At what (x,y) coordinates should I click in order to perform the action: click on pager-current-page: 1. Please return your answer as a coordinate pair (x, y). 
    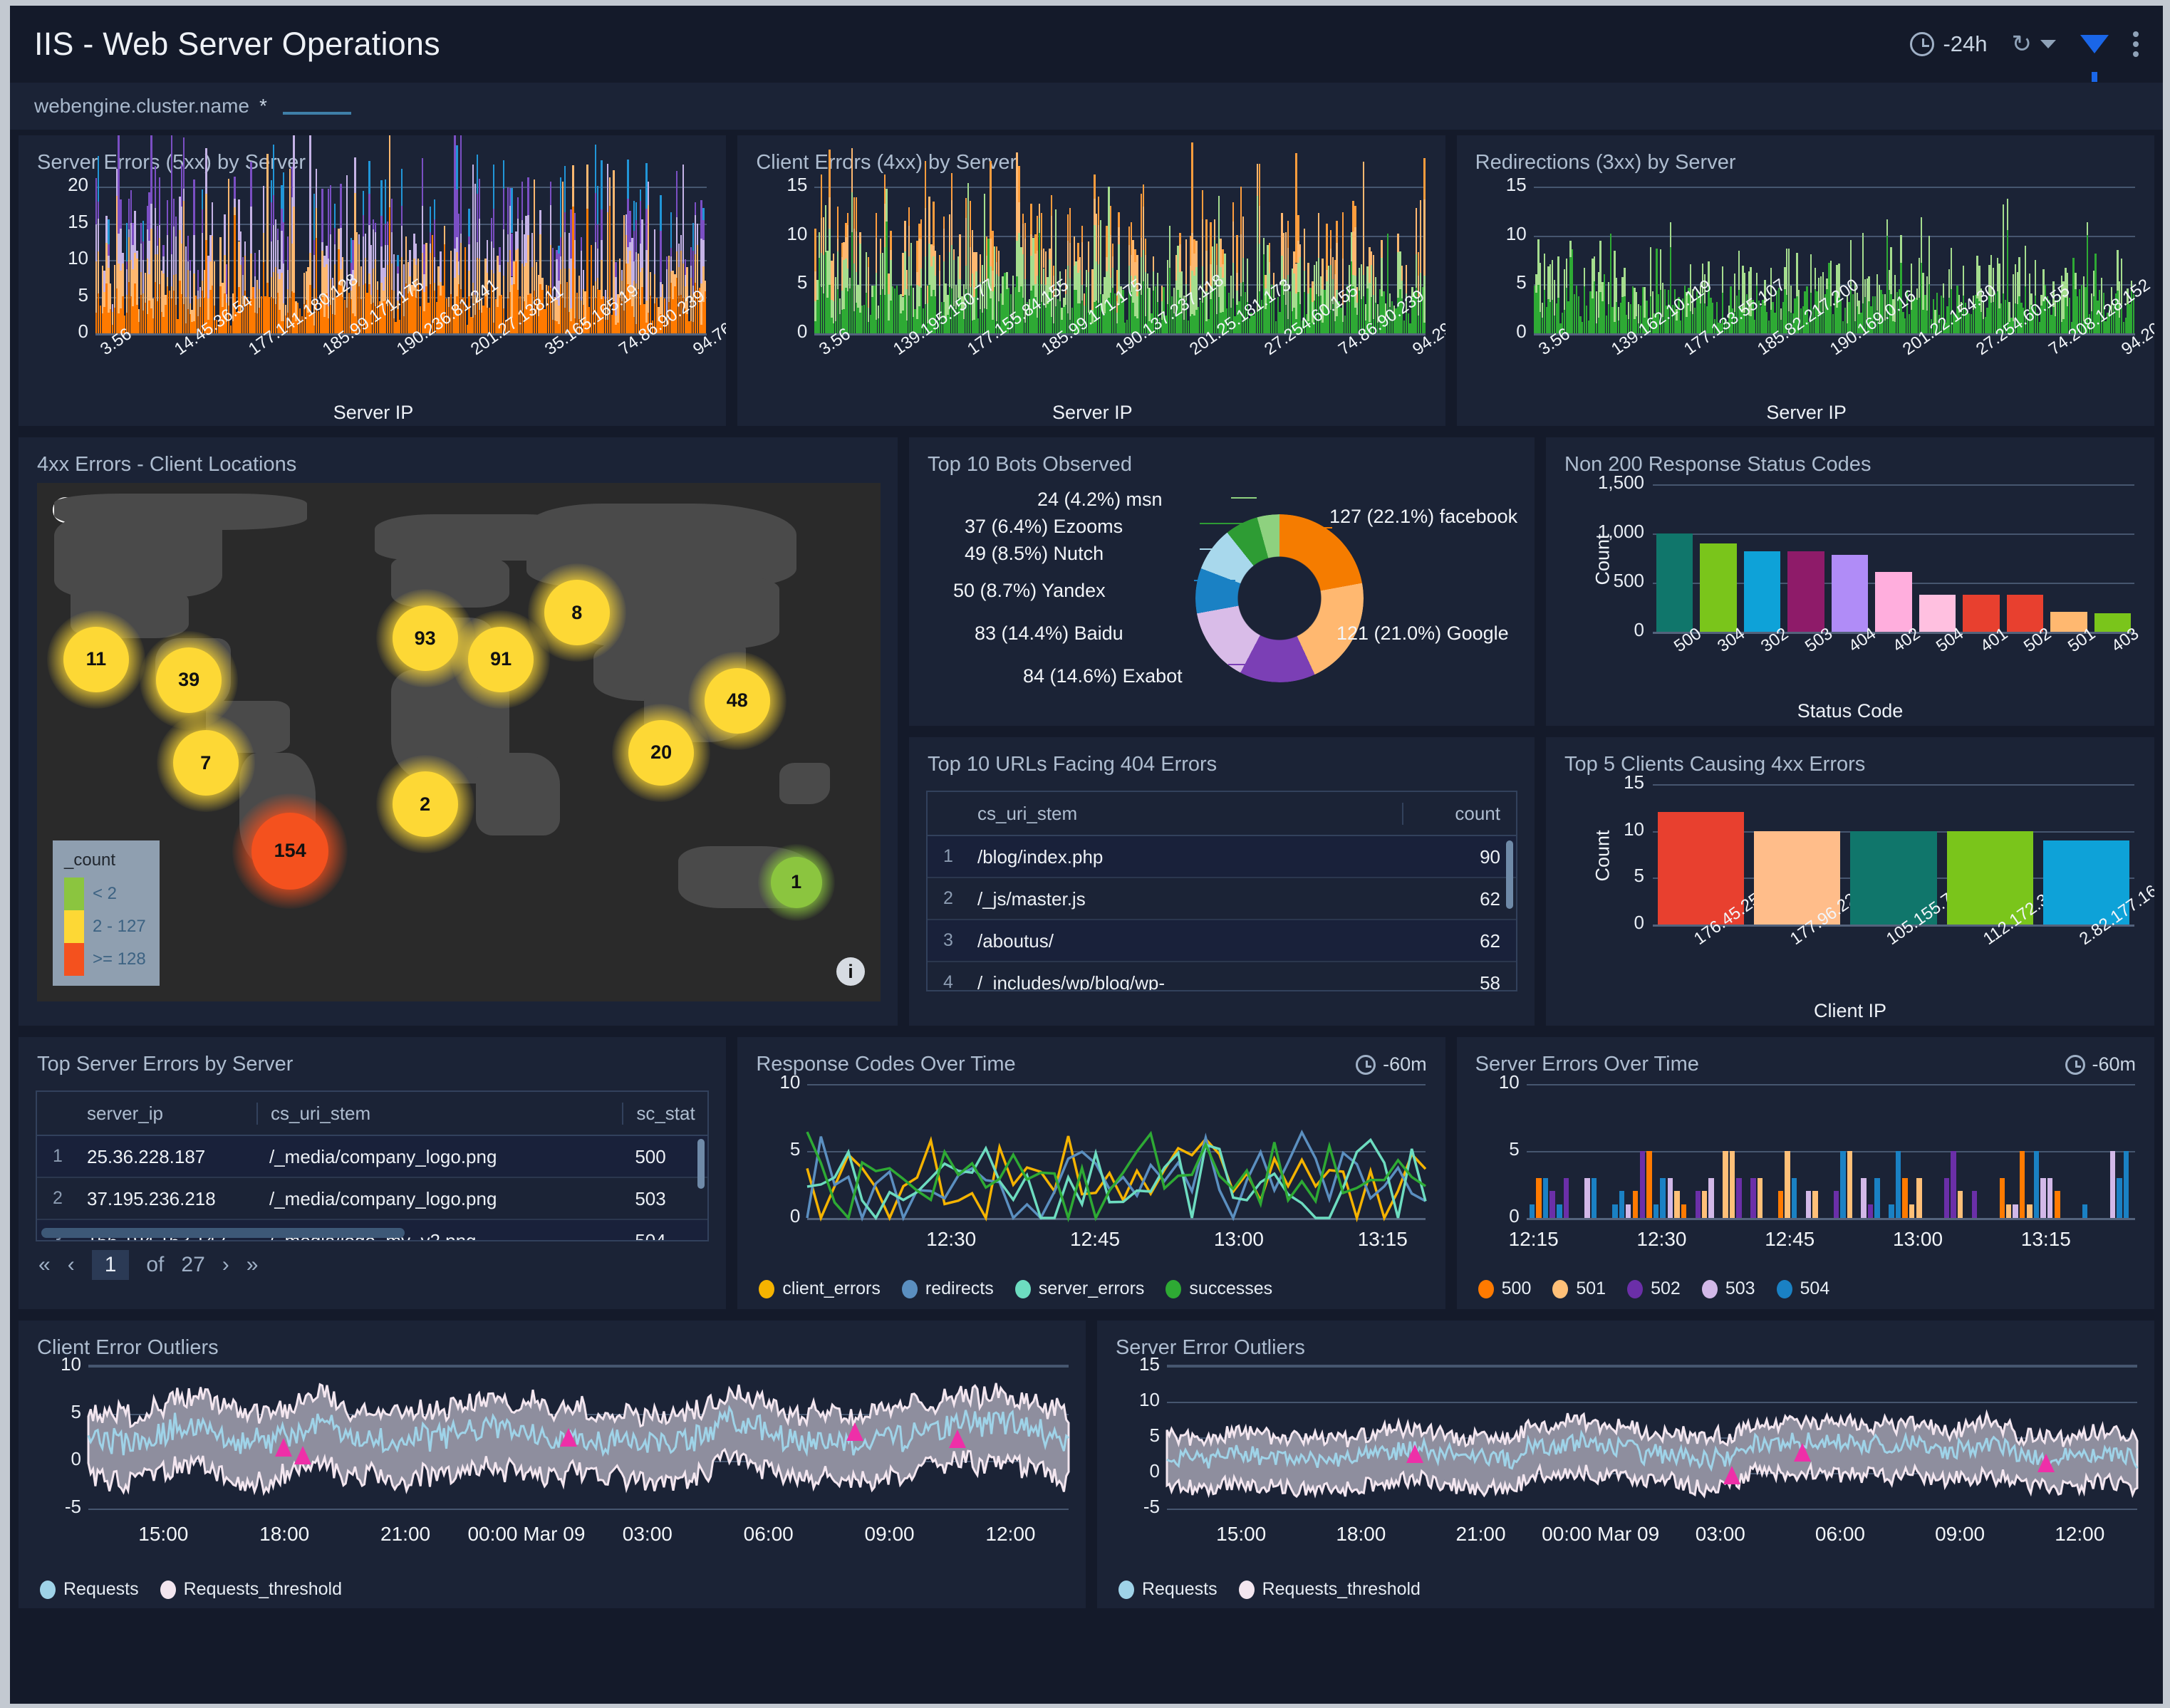
    Looking at the image, I should click on (110, 1265).